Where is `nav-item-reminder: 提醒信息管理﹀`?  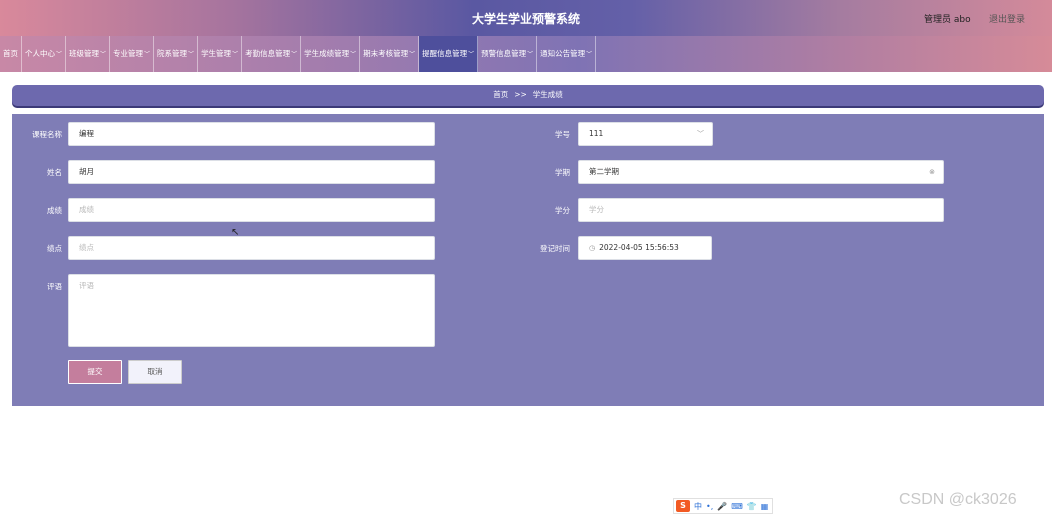 nav-item-reminder: 提醒信息管理﹀ is located at coordinates (449, 54).